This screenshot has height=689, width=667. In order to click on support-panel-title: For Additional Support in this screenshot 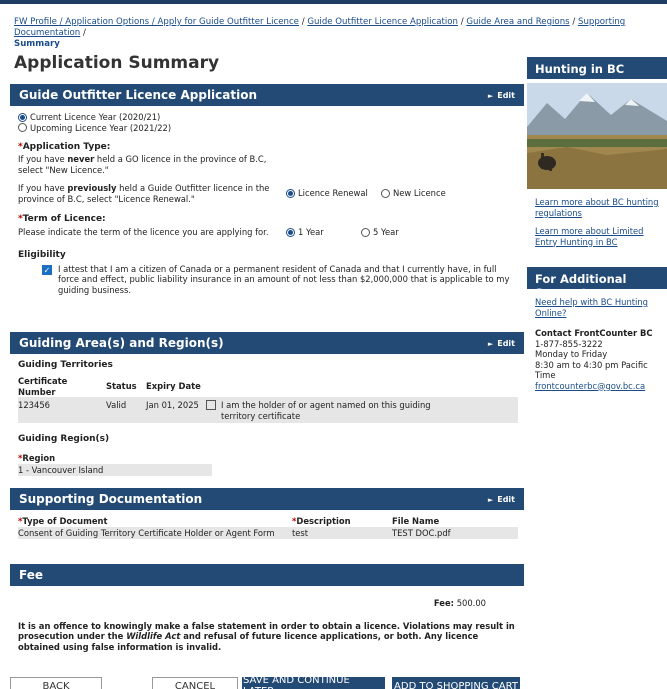, I will do `click(597, 283)`.